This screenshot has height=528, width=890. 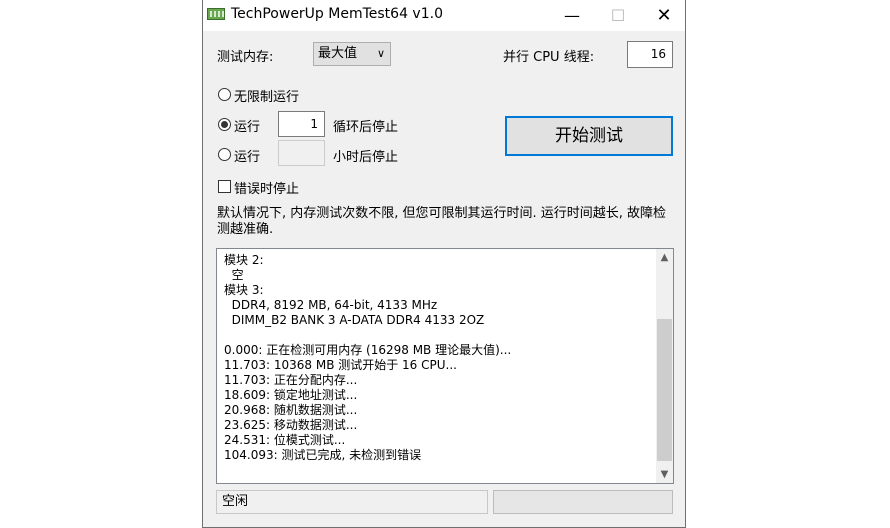 What do you see at coordinates (234, 275) in the screenshot?
I see `log-line: 空` at bounding box center [234, 275].